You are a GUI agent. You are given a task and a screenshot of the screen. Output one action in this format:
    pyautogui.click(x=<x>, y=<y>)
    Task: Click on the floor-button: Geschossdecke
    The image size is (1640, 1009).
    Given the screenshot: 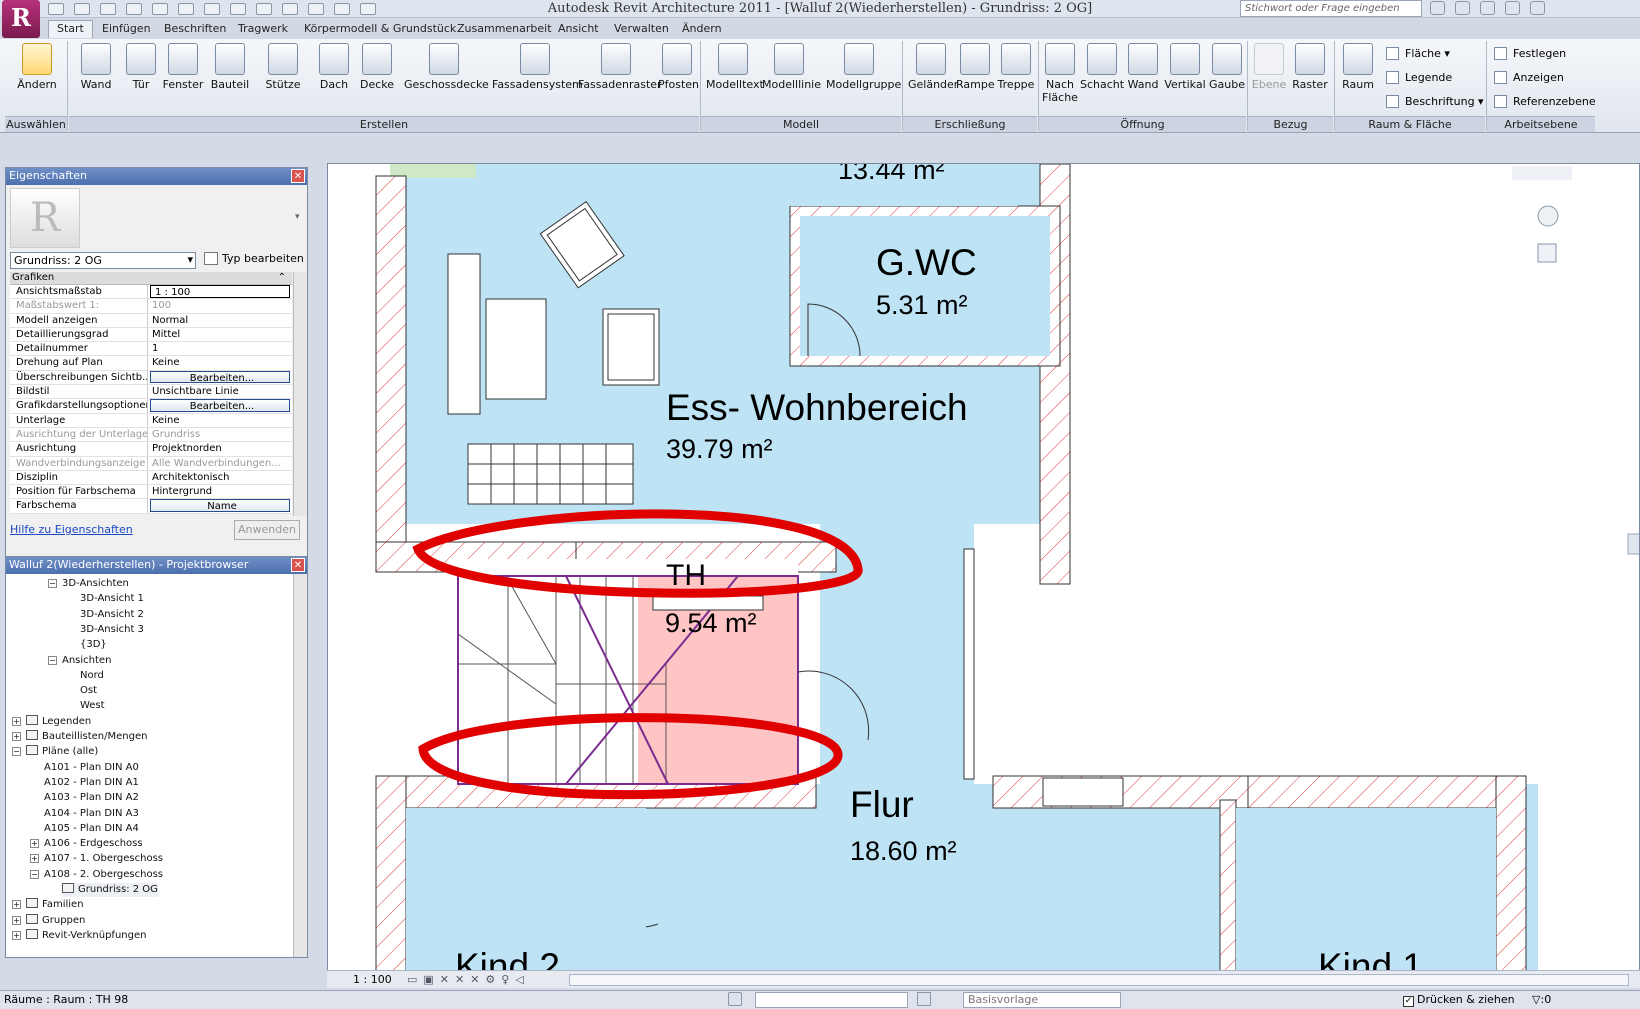 What is the action you would take?
    pyautogui.click(x=446, y=67)
    